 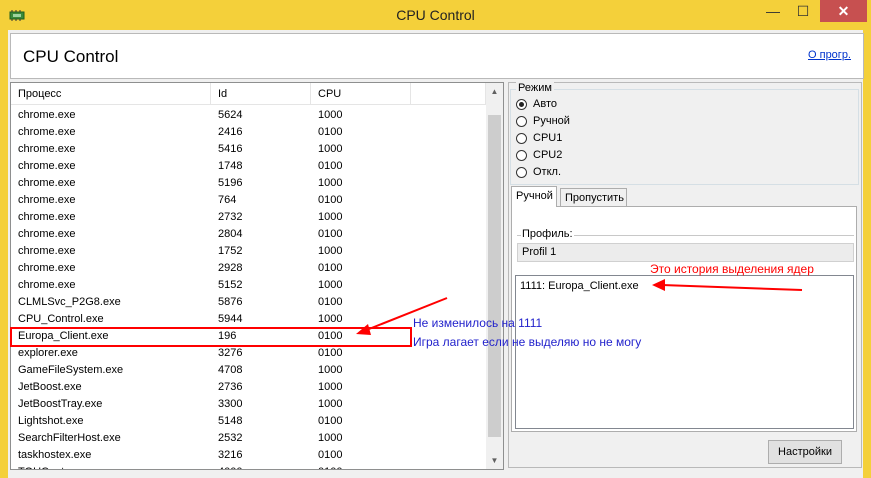 What do you see at coordinates (658, 285) in the screenshot?
I see `annotation-arrow-history-head` at bounding box center [658, 285].